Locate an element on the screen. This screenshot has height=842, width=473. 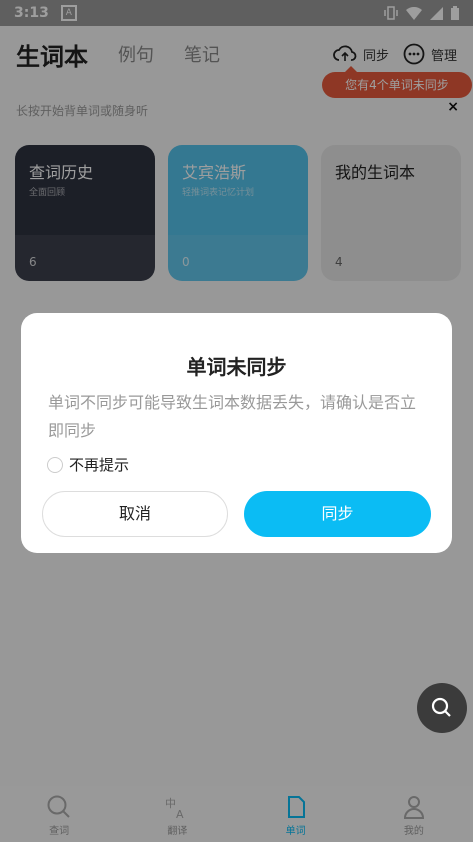
search-icon is located at coordinates (441, 707).